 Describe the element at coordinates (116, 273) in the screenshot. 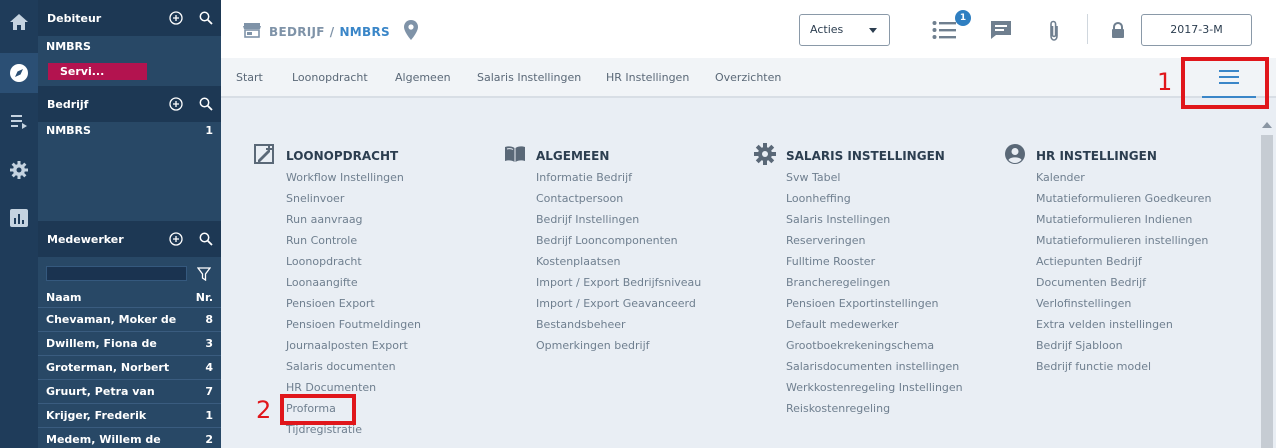

I see `medewerker-filter-input` at that location.